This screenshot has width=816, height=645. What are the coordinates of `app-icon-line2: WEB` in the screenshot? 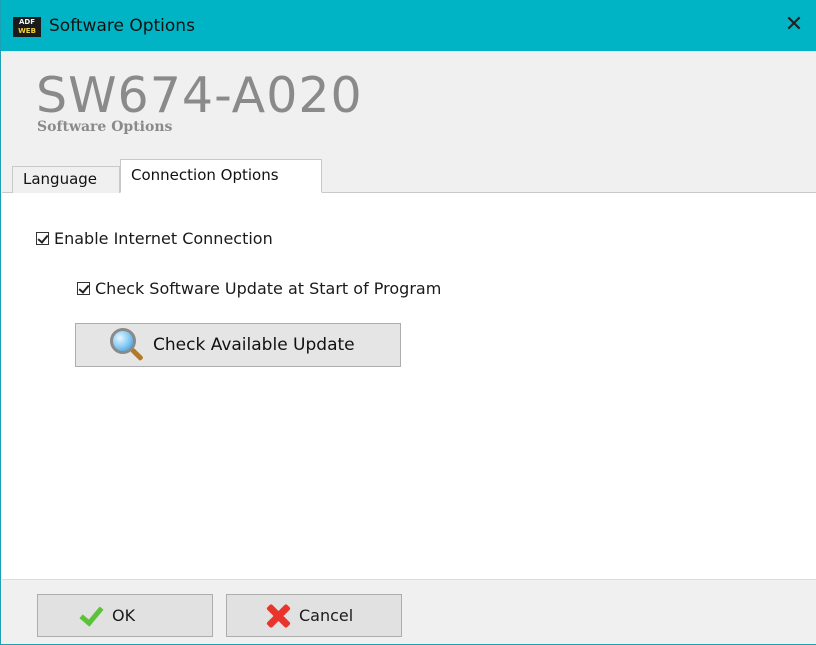 It's located at (27, 31).